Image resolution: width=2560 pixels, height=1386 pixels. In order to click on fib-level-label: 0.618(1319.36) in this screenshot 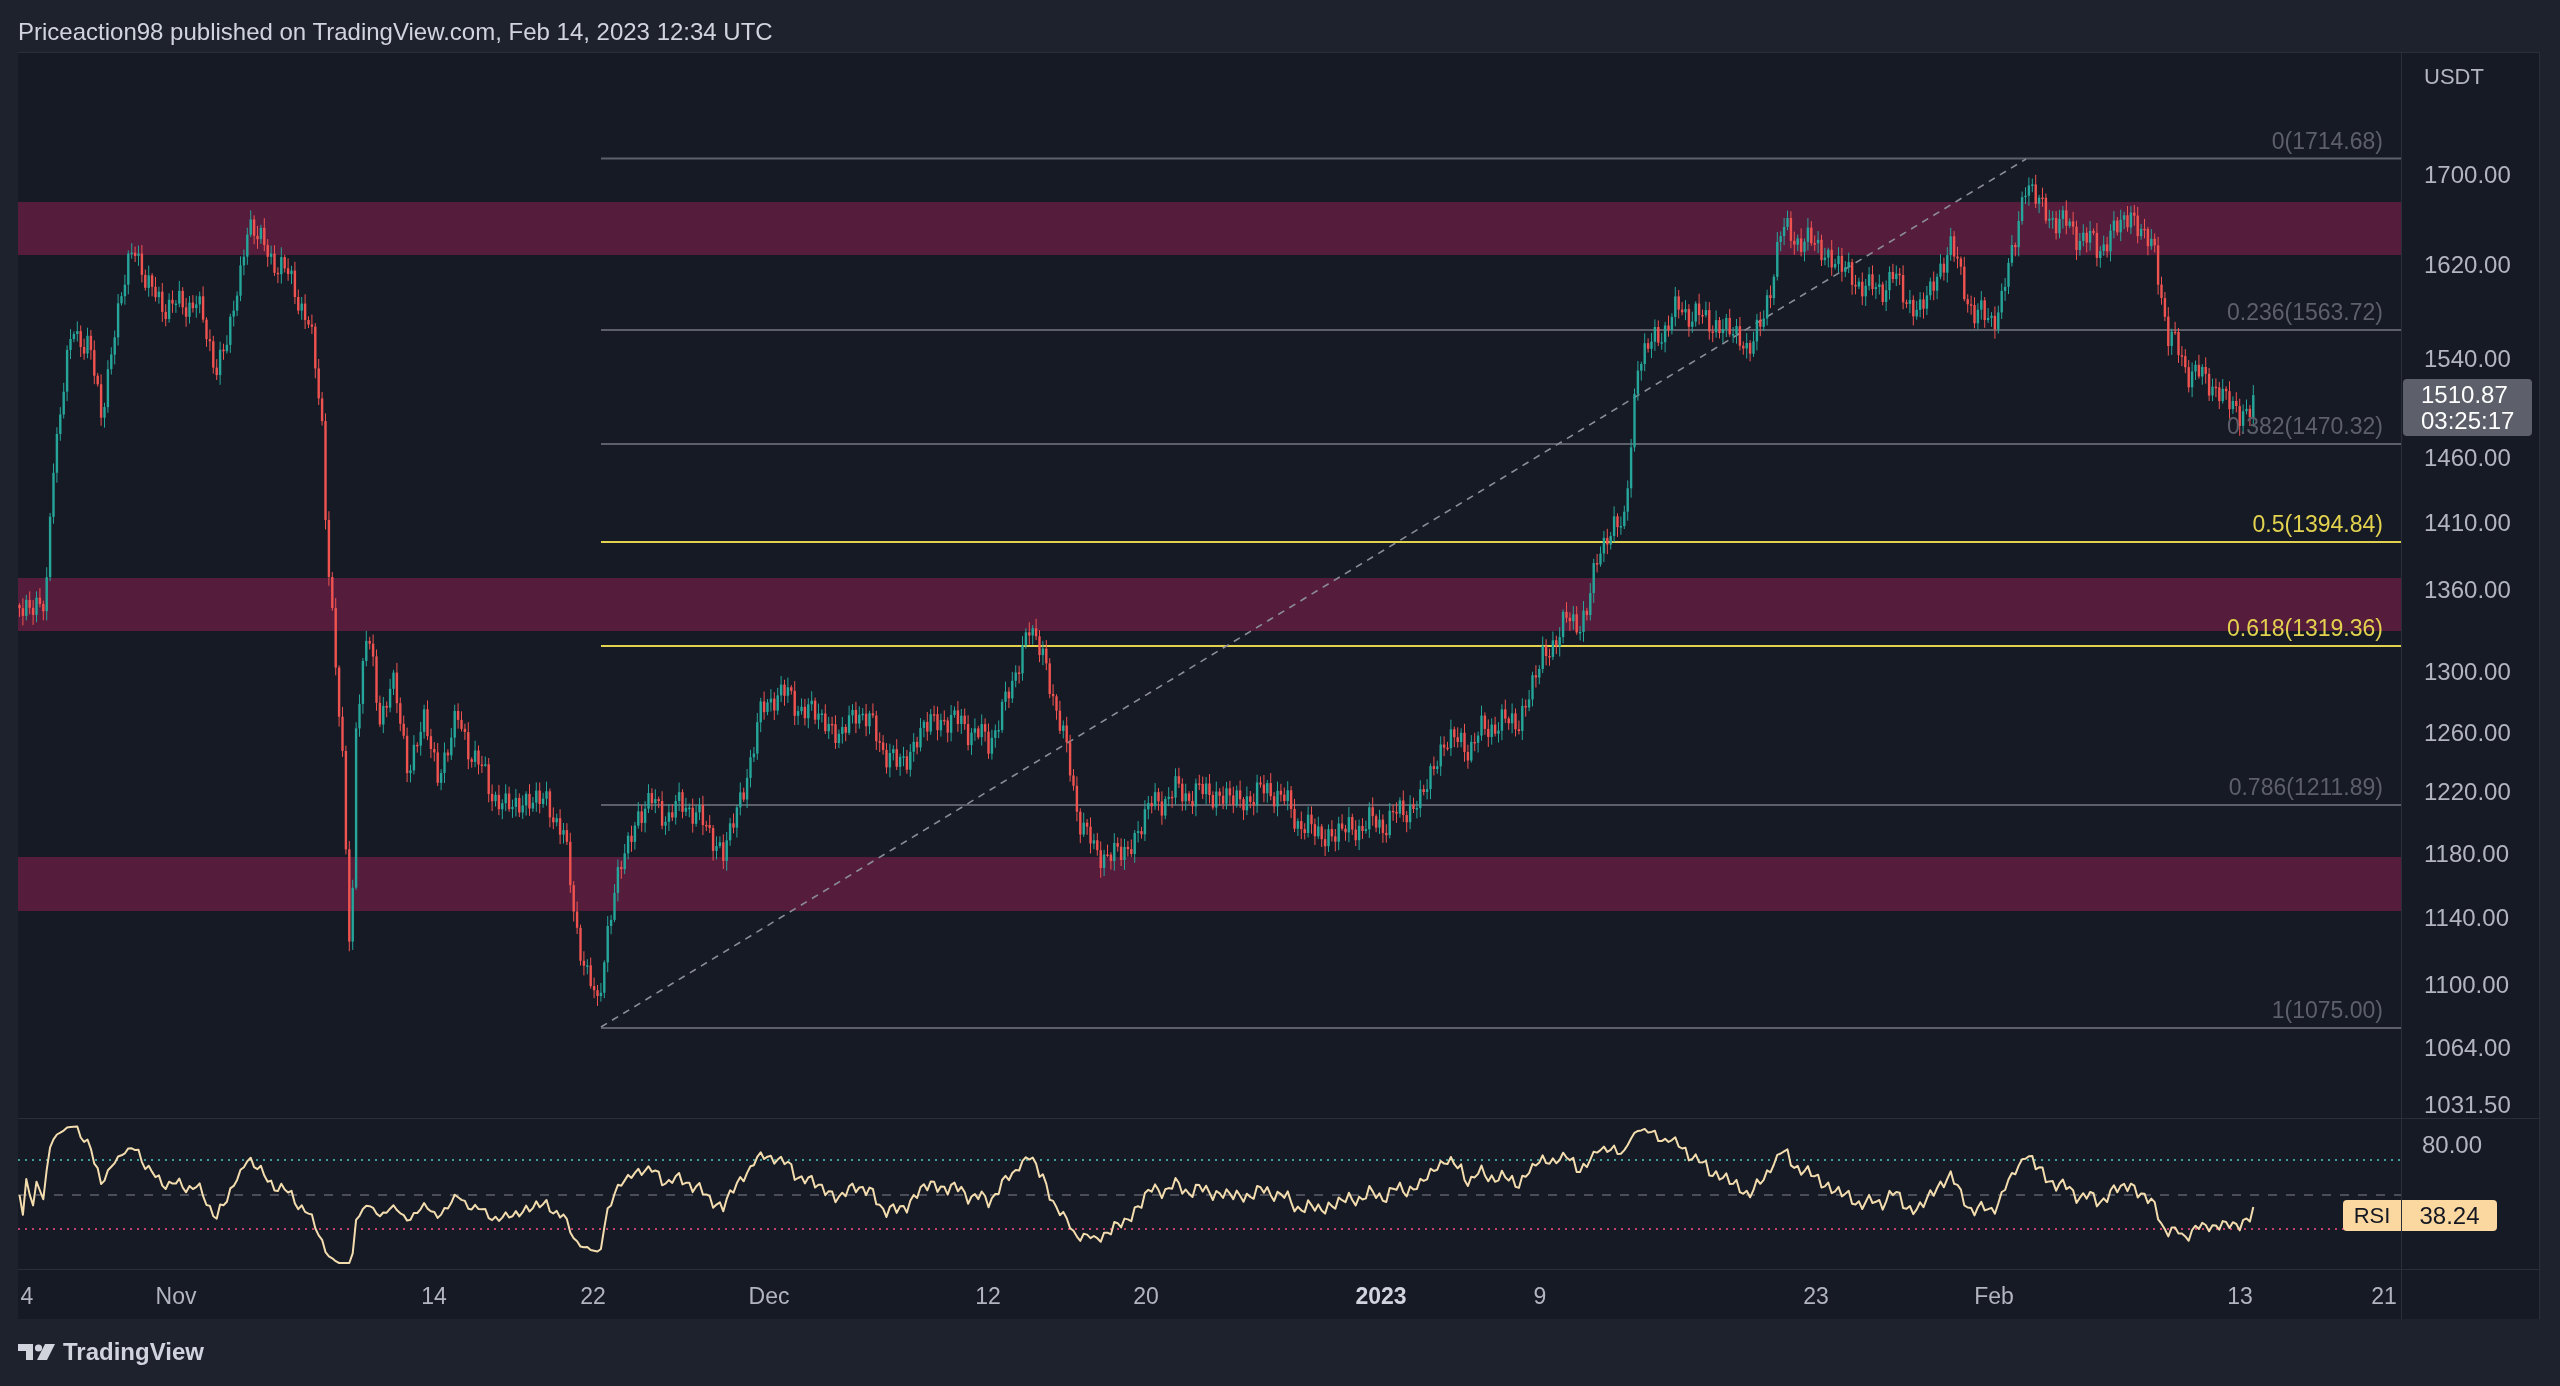, I will do `click(2305, 628)`.